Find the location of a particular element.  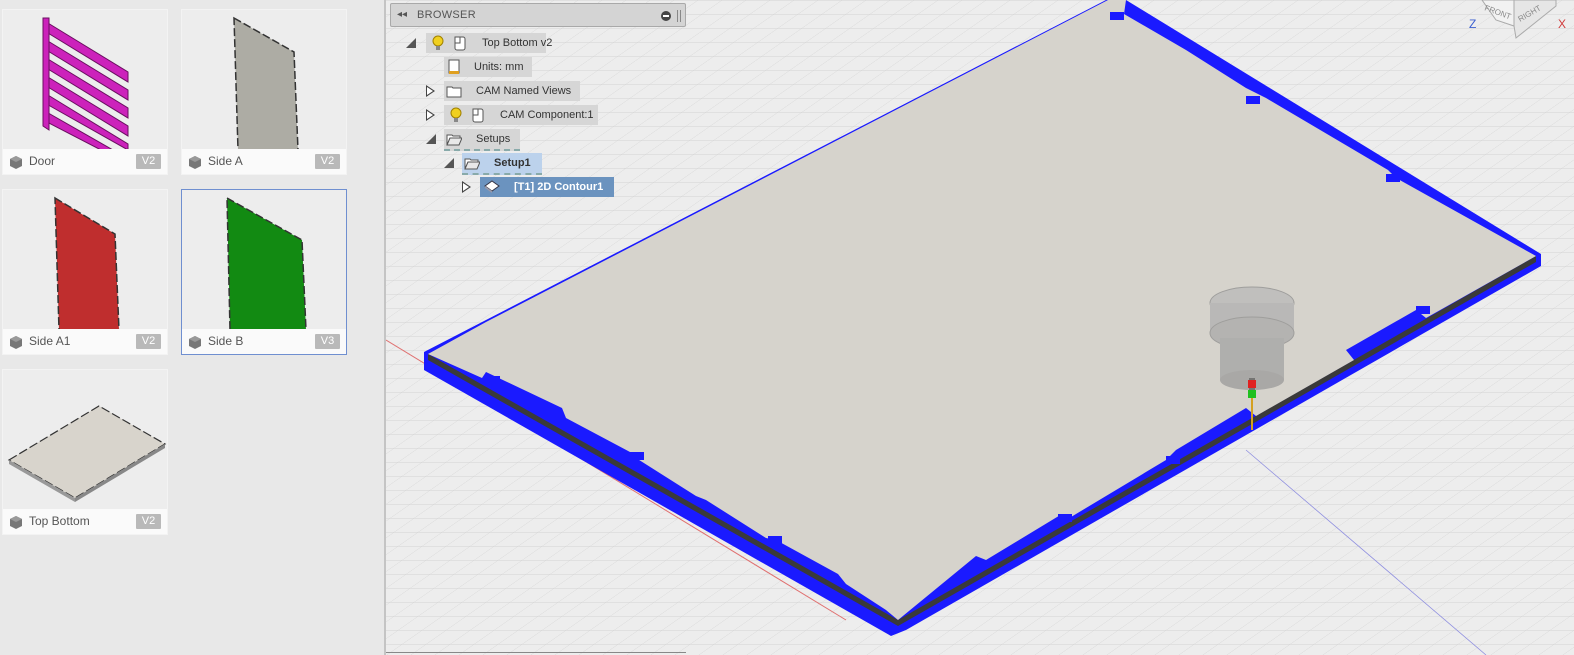

tree-node-named-views: CAM Named Views is located at coordinates (540, 91).